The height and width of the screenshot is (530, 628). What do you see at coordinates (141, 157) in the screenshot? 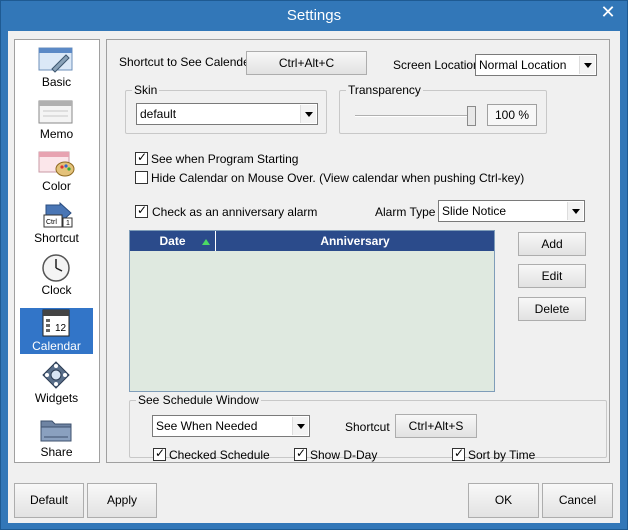
I see `see-when-starting-checkbox` at bounding box center [141, 157].